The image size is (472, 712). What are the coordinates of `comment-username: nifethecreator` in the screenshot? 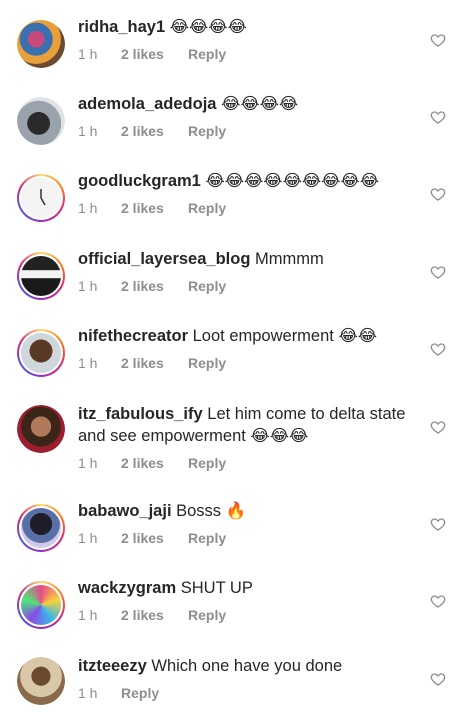 It's located at (133, 336).